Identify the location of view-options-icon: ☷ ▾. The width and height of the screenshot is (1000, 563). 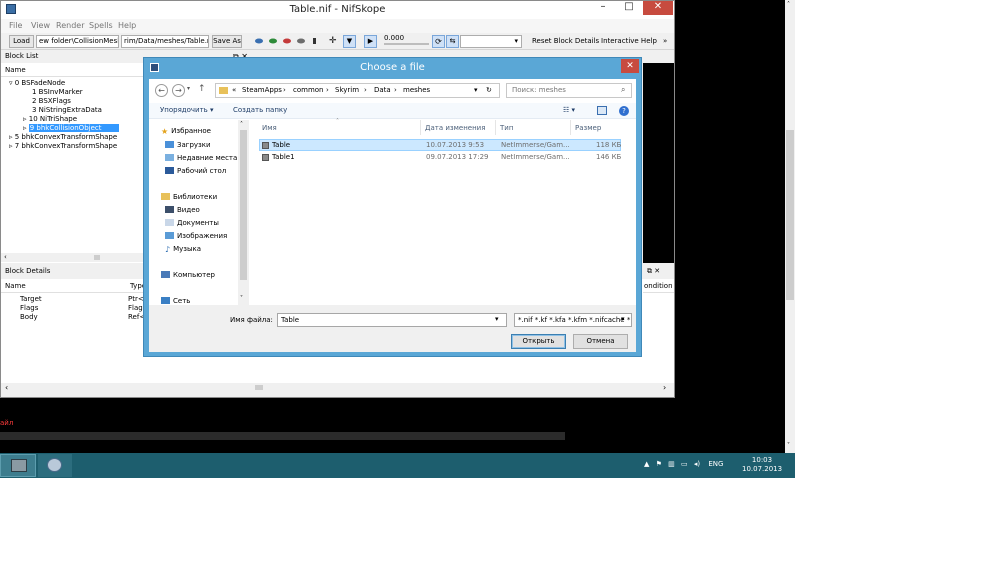
(569, 110).